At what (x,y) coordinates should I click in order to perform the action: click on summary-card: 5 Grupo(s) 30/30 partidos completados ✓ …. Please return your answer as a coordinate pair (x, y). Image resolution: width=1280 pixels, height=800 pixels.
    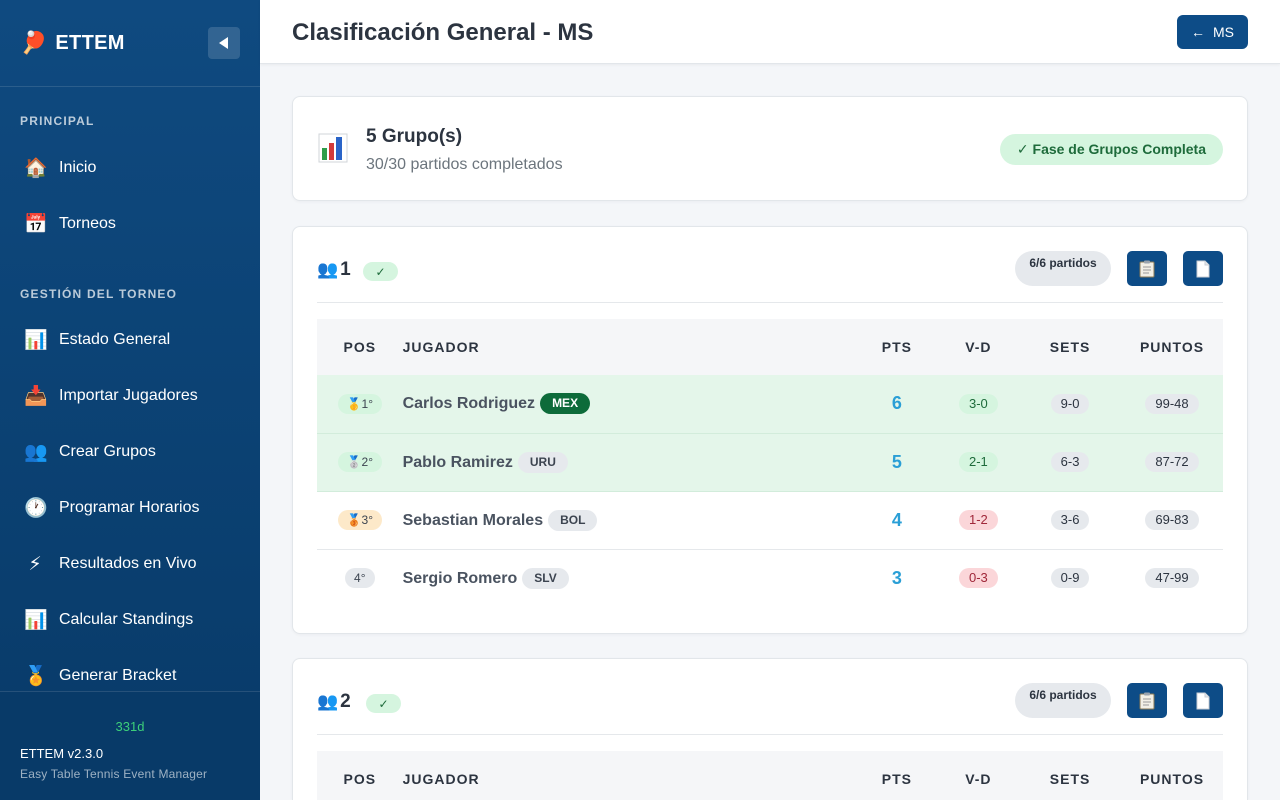
    Looking at the image, I should click on (770, 148).